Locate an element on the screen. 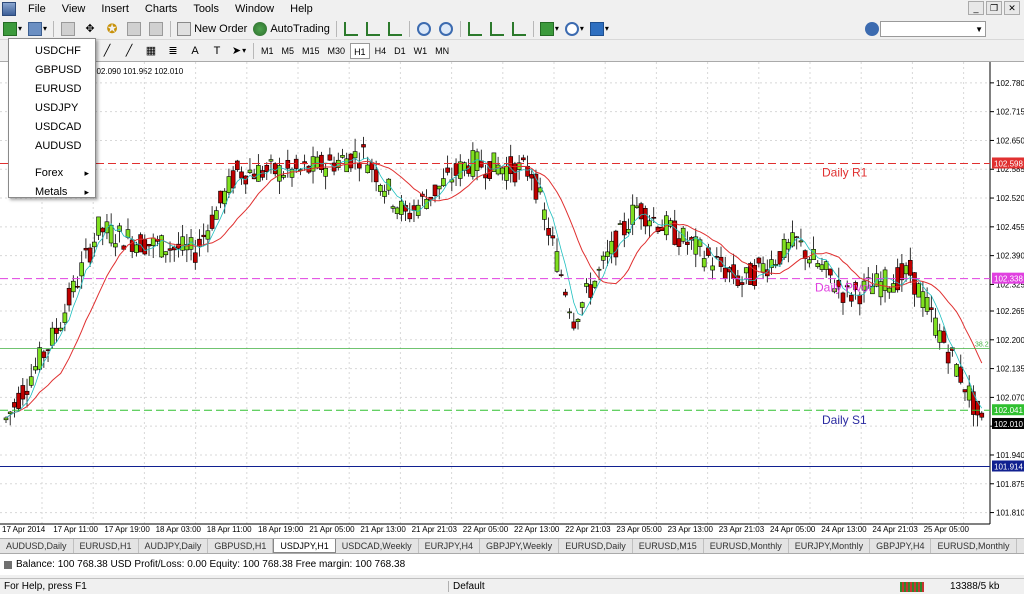 This screenshot has height=594, width=1024. tile-windows-icon is located at coordinates (474, 28).